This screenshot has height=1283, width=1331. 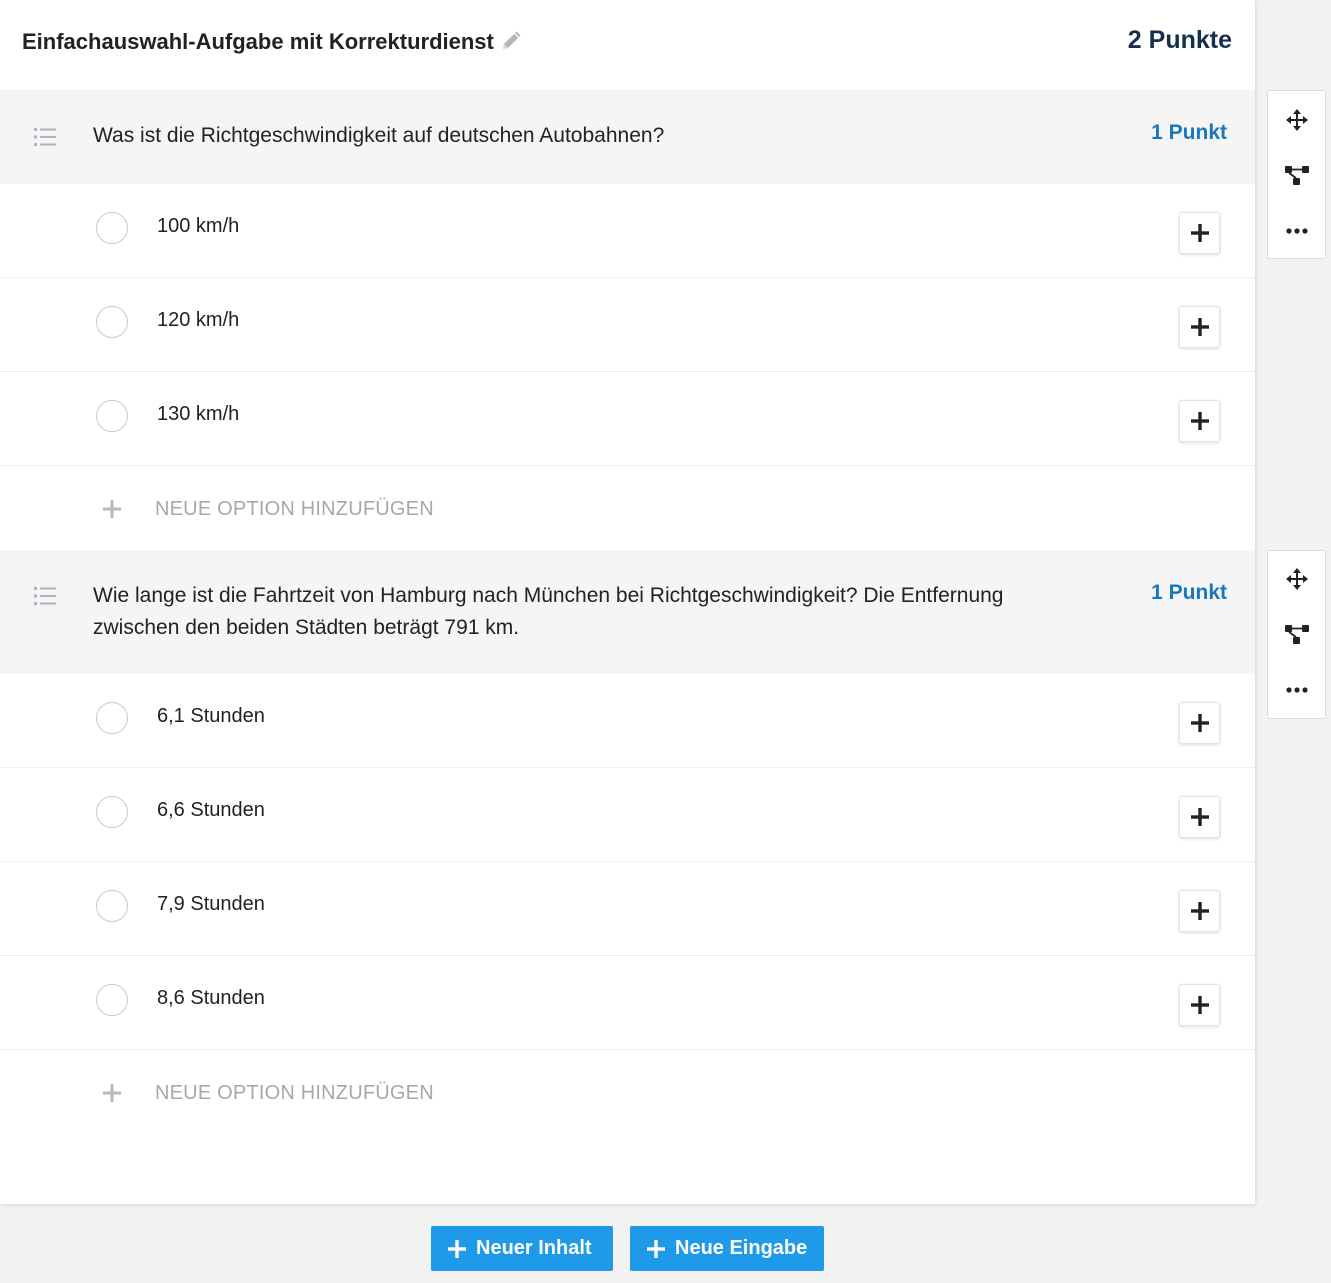 What do you see at coordinates (512, 43) in the screenshot?
I see `pencil-icon` at bounding box center [512, 43].